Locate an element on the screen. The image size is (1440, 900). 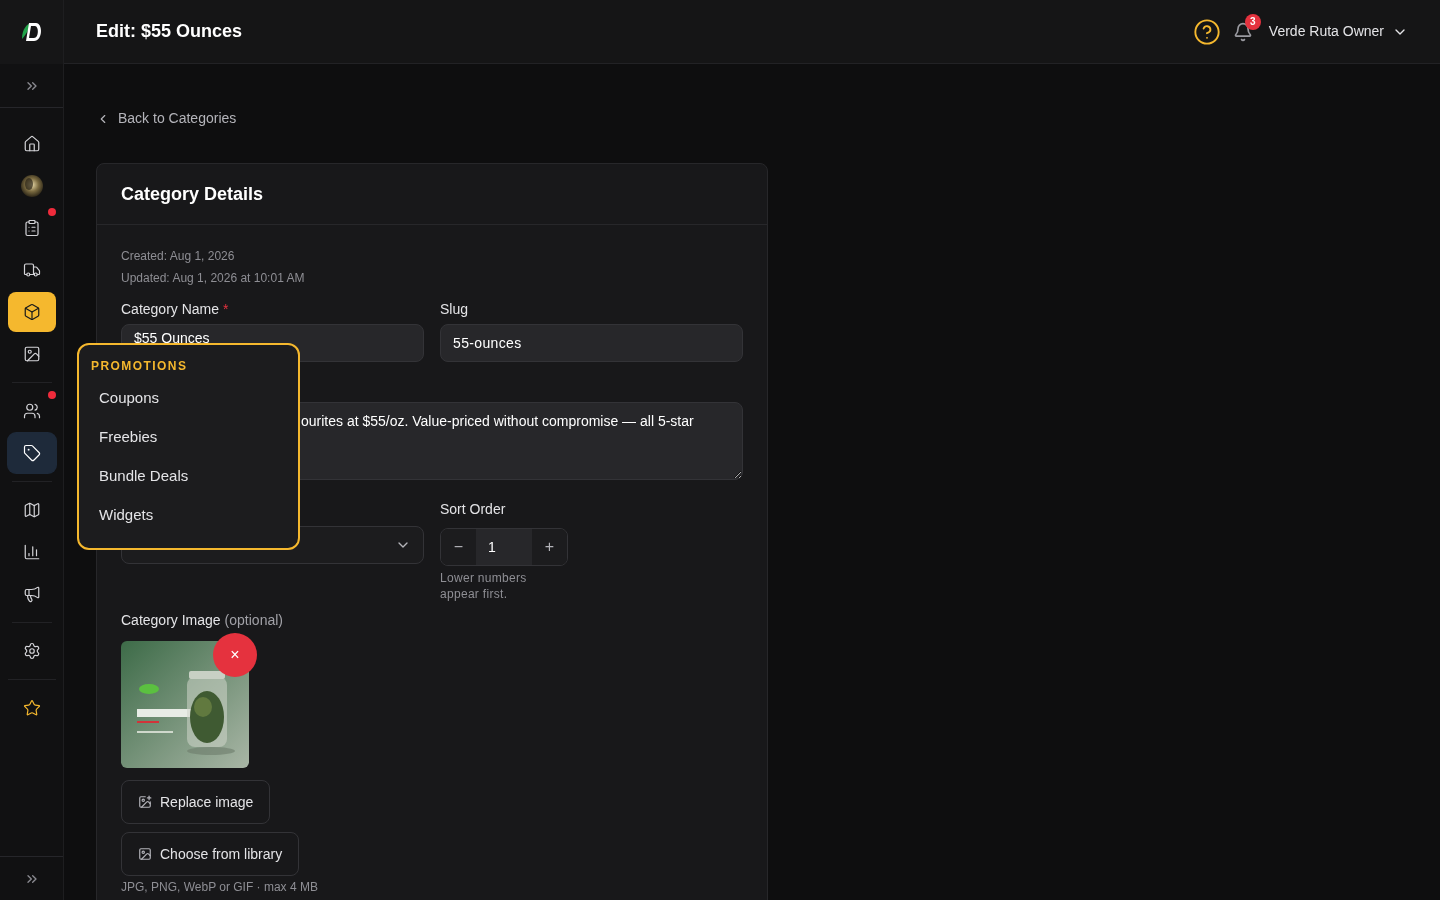
bar-chart-icon is located at coordinates (31, 552).